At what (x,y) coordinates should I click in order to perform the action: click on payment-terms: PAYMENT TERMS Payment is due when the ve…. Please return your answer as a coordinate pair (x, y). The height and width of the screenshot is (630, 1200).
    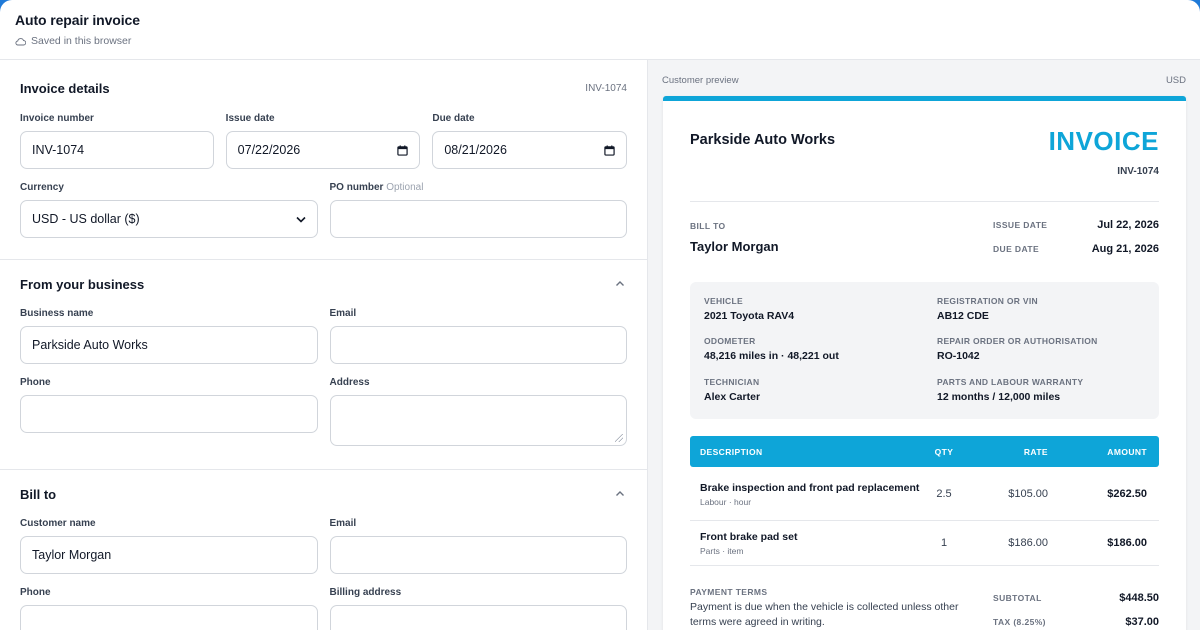
    Looking at the image, I should click on (825, 608).